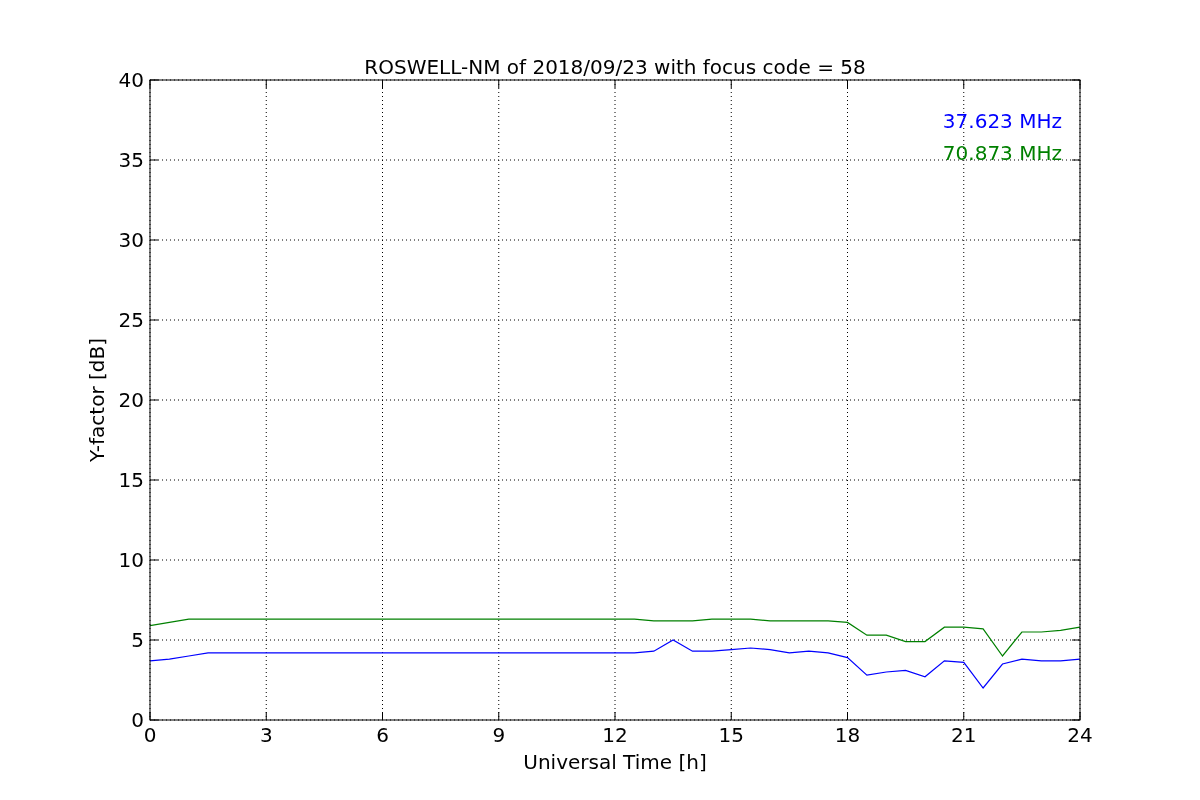  What do you see at coordinates (847, 735) in the screenshot?
I see `tick-label: 18` at bounding box center [847, 735].